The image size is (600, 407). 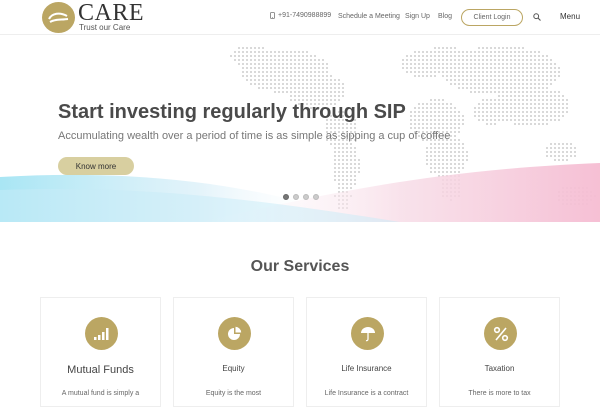 What do you see at coordinates (301, 197) in the screenshot?
I see `carousel-dots` at bounding box center [301, 197].